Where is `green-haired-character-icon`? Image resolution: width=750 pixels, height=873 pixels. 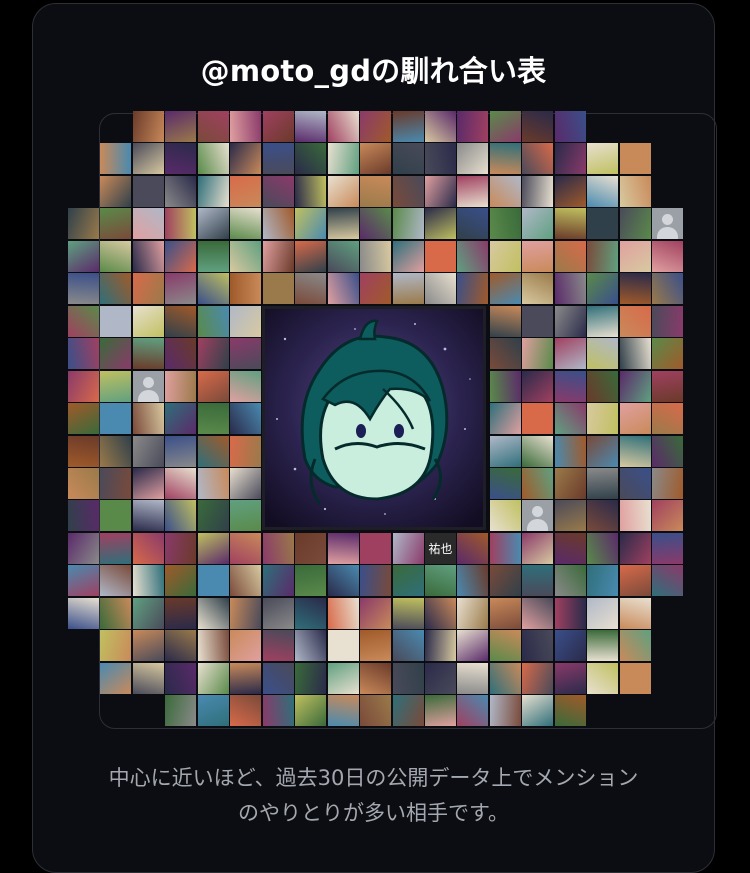 green-haired-character-icon is located at coordinates (374, 418).